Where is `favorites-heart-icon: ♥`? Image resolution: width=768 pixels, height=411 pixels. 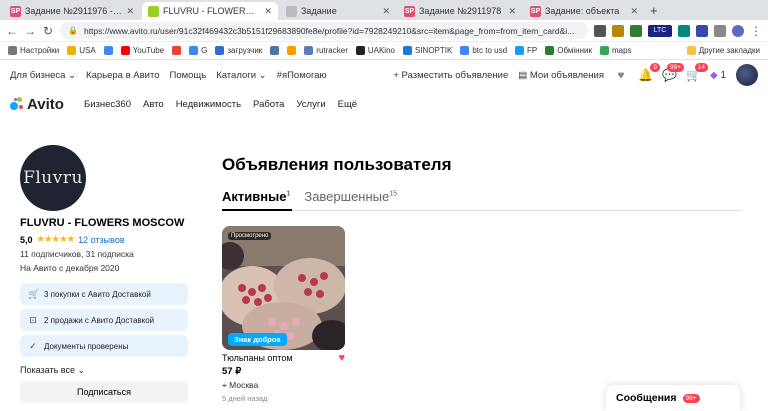
favorites-heart-icon: ♥ is located at coordinates (621, 75).